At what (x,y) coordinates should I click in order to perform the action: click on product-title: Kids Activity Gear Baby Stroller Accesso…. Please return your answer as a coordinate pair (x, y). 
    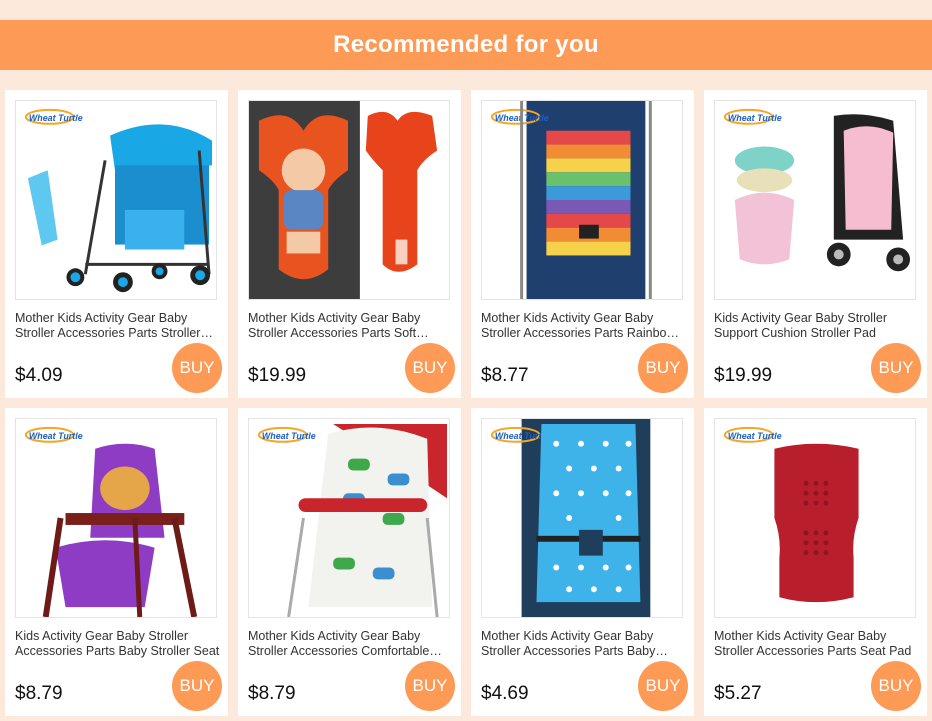
    Looking at the image, I should click on (117, 644).